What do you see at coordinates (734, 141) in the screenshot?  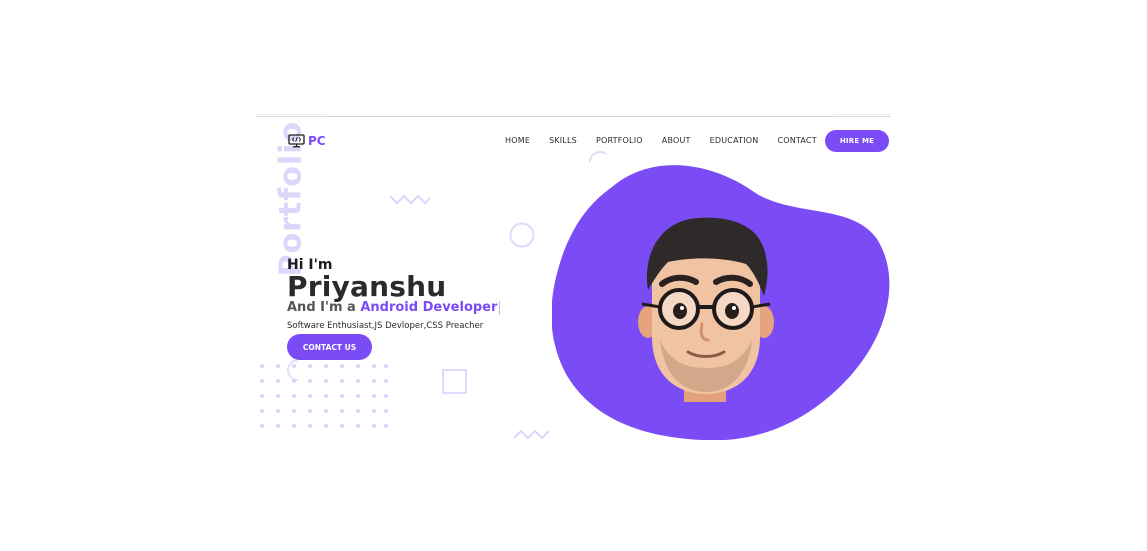 I see `nav-education: EDUCATION` at bounding box center [734, 141].